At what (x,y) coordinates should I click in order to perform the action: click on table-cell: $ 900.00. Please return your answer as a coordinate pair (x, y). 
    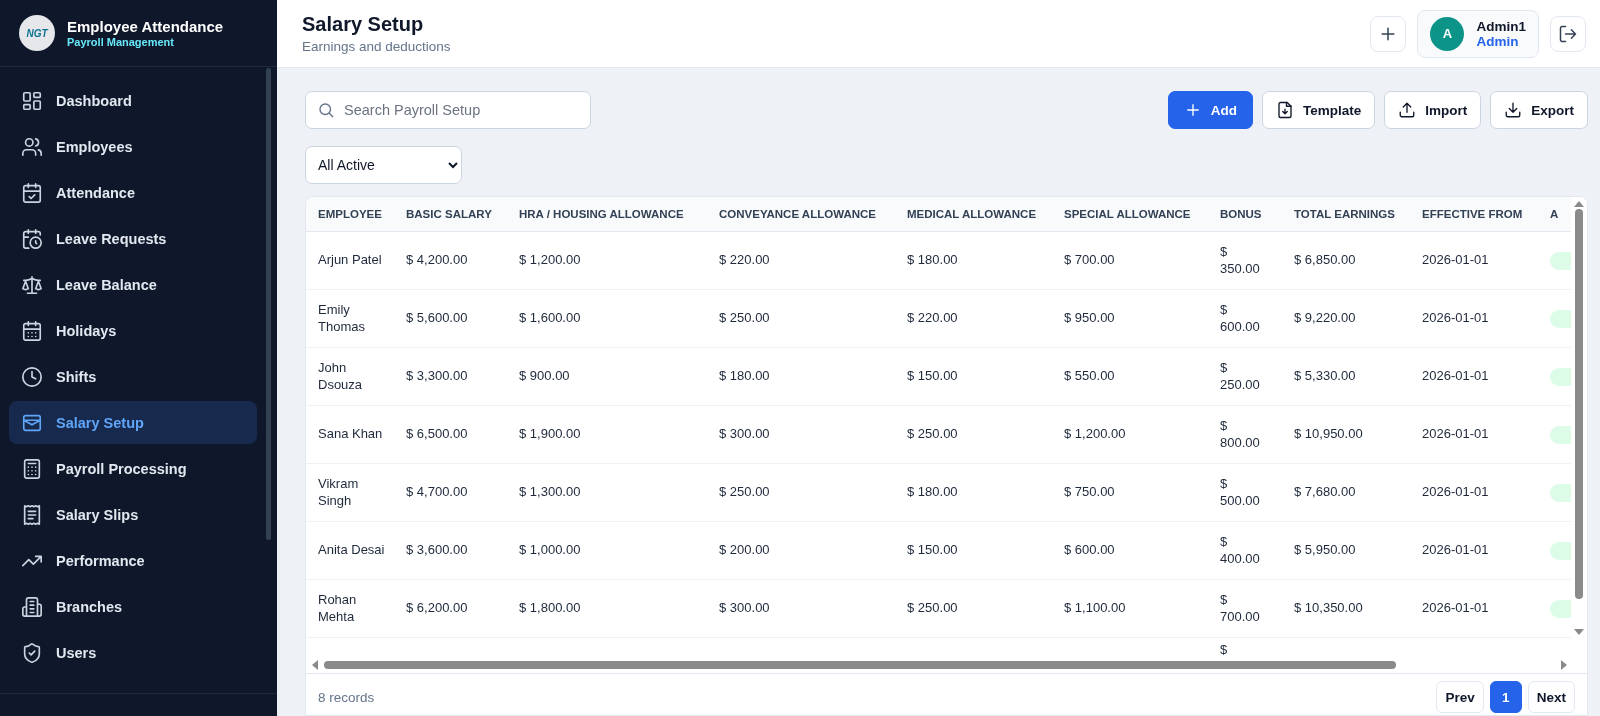
    Looking at the image, I should click on (544, 376).